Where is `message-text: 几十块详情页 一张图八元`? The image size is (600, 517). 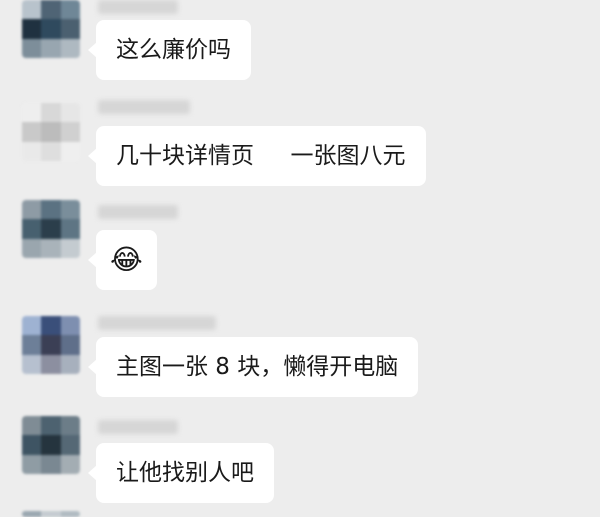
message-text: 几十块详情页 一张图八元 is located at coordinates (261, 156).